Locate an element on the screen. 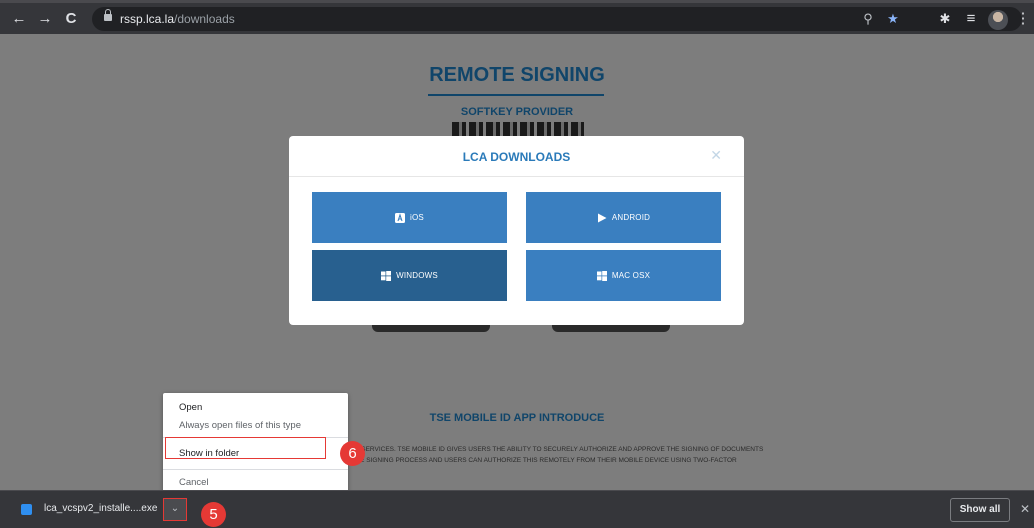 This screenshot has width=1034, height=528. windows-download-button: WINDOWS is located at coordinates (409, 275).